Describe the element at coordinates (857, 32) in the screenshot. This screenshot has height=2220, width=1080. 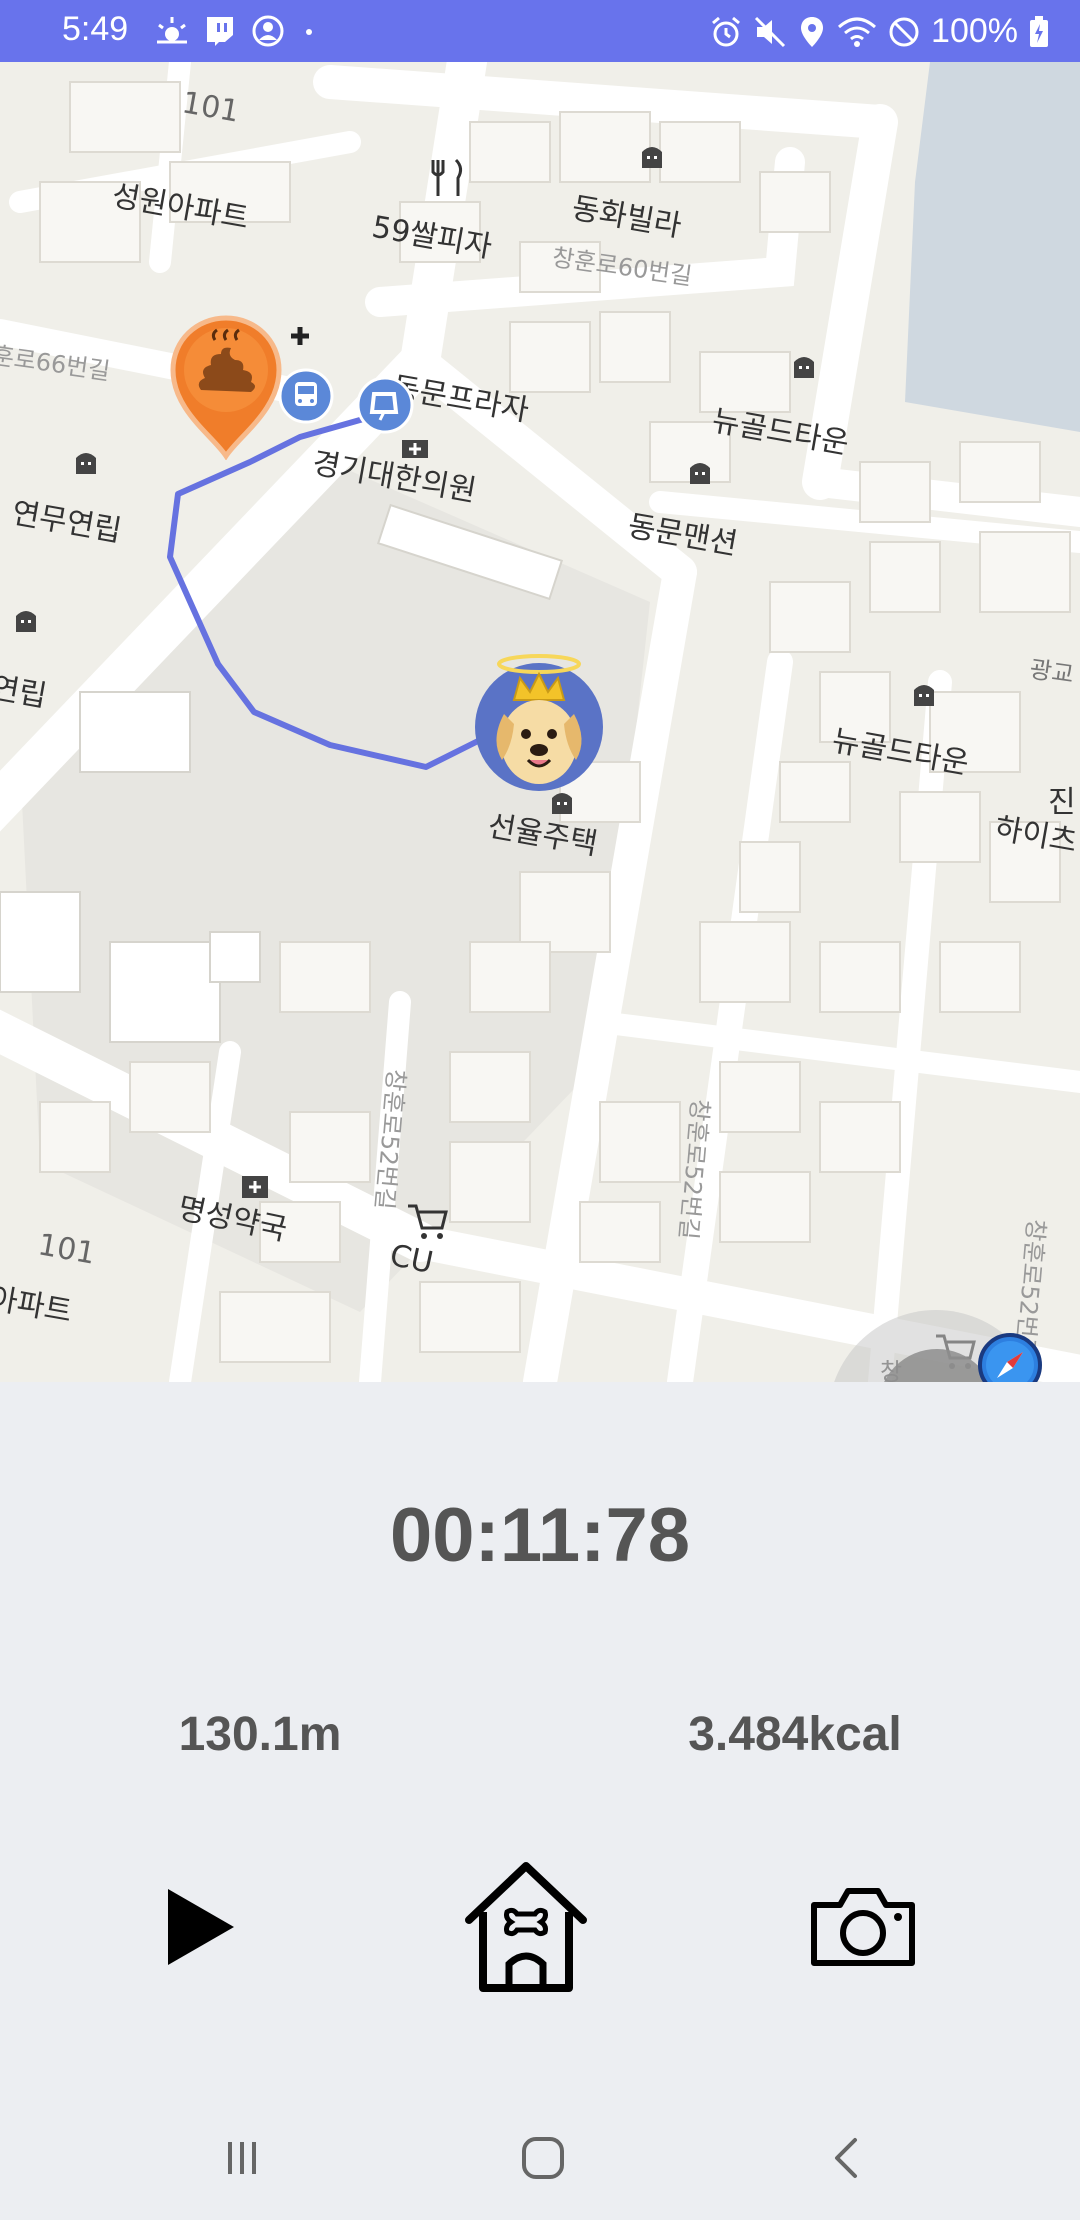
I see `wifi-icon` at that location.